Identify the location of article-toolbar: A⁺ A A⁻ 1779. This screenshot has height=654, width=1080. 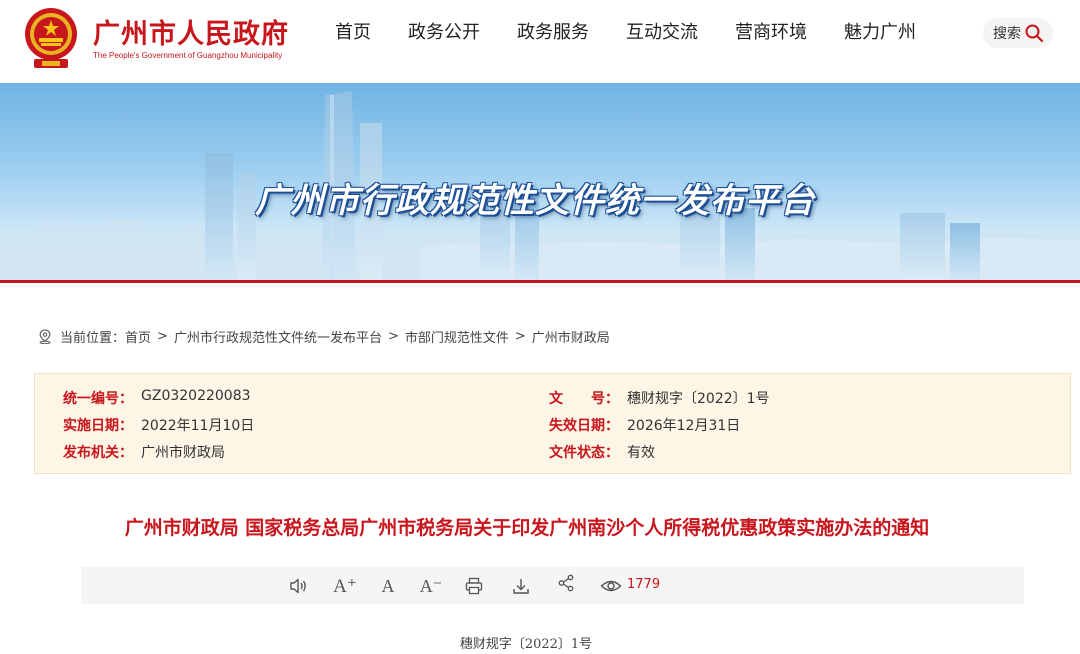
(552, 585).